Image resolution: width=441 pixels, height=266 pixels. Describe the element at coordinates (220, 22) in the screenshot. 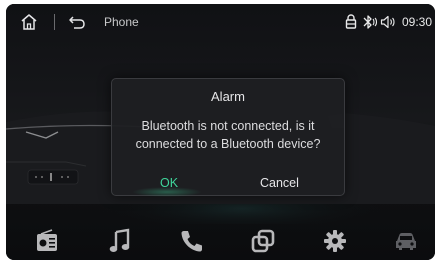

I see `status-bar: Phone 09:30` at that location.